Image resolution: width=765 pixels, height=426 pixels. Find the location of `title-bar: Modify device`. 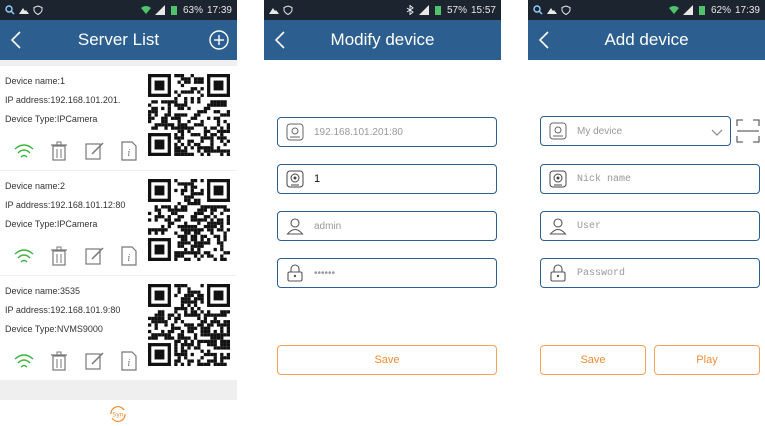

title-bar: Modify device is located at coordinates (382, 40).